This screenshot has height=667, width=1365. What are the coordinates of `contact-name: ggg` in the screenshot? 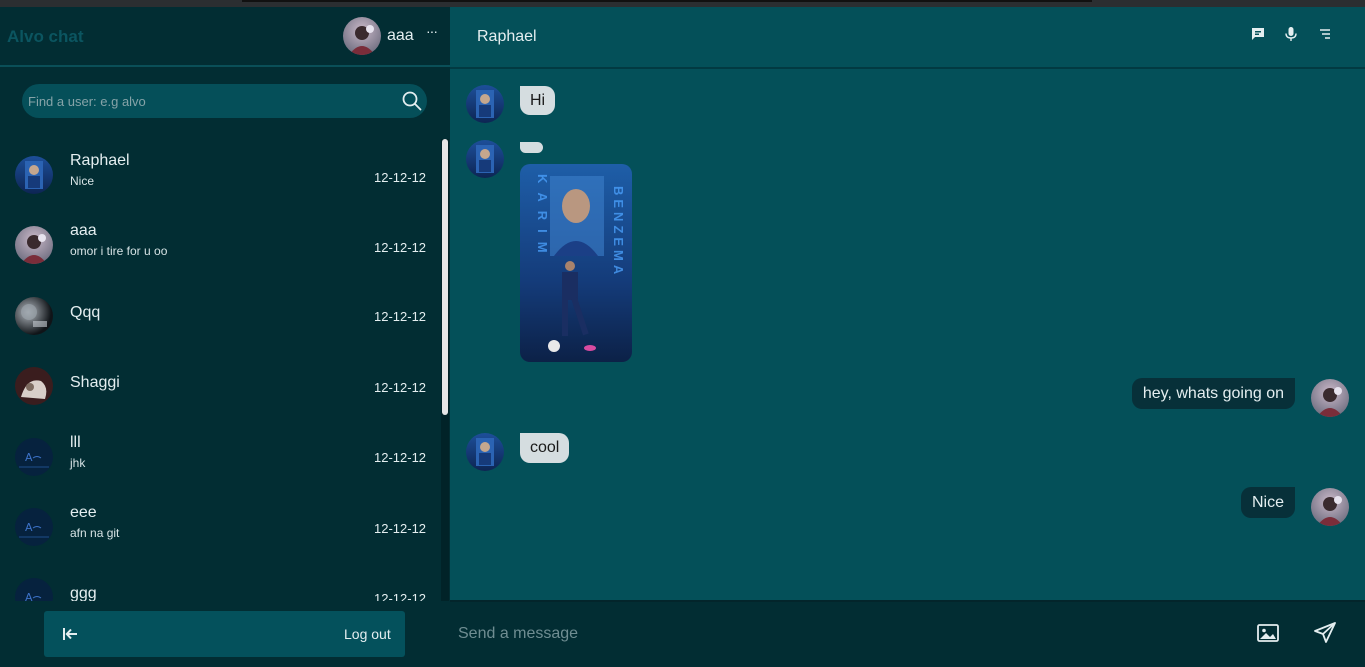 It's located at (83, 593).